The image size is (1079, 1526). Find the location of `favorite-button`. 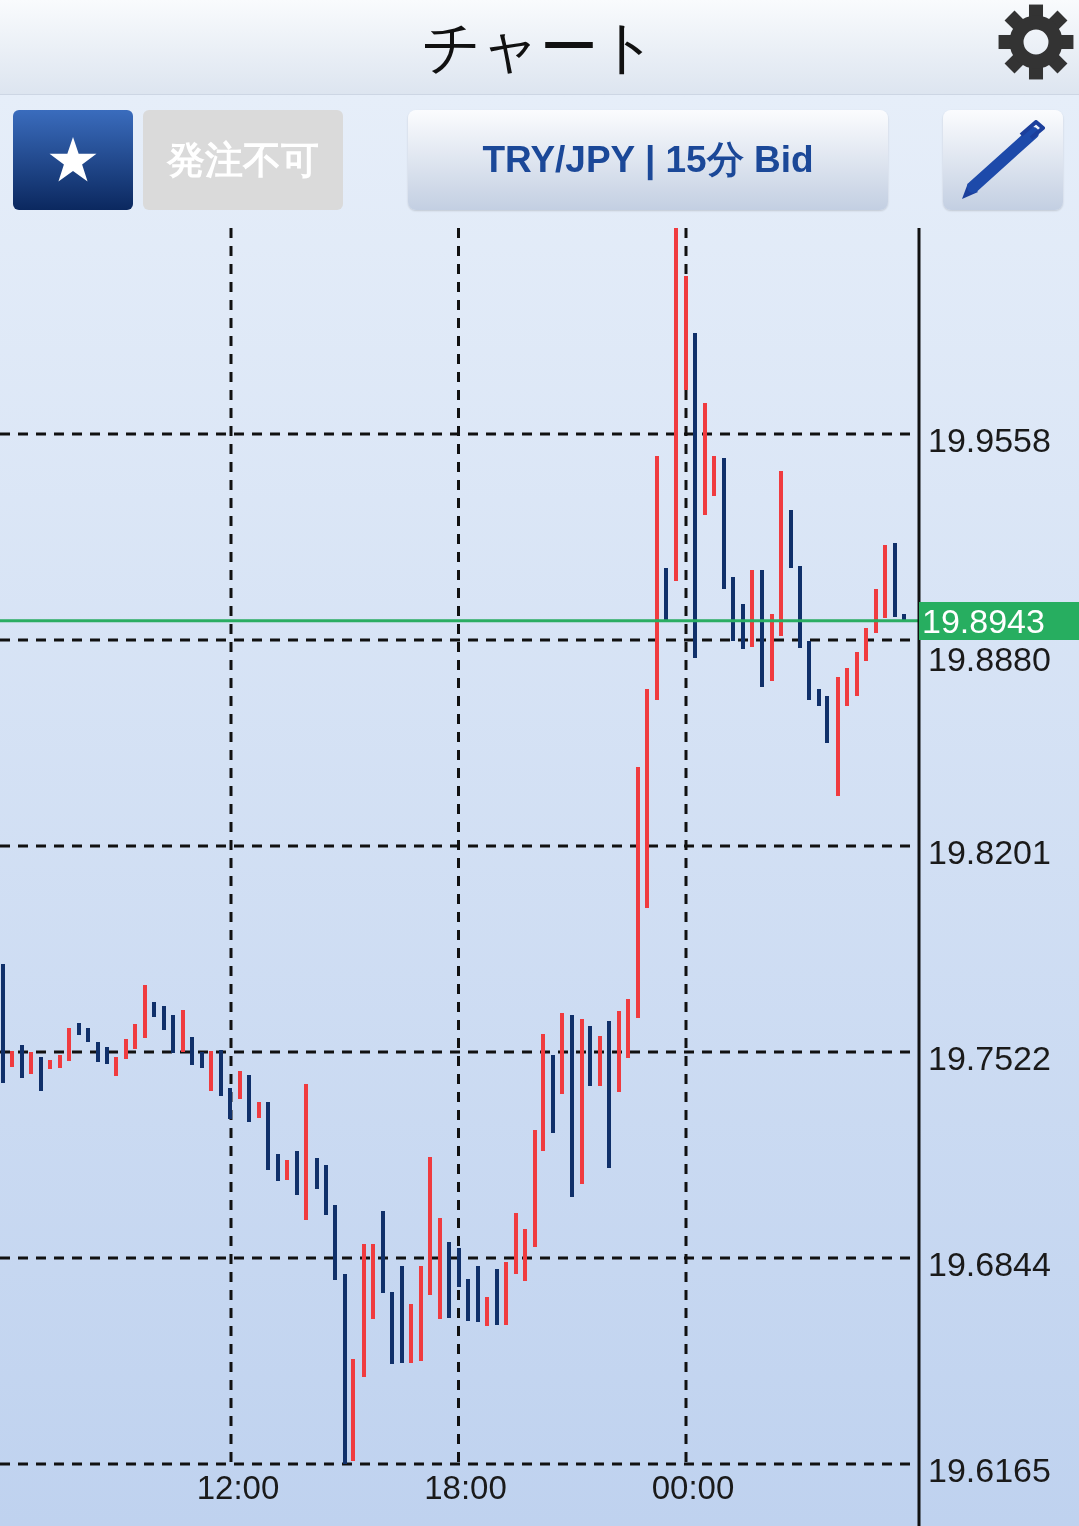

favorite-button is located at coordinates (73, 160).